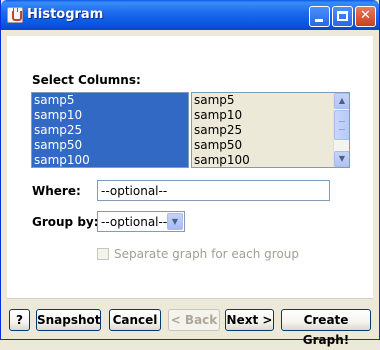 Image resolution: width=380 pixels, height=350 pixels. I want to click on create-graph-button: Create Graph!, so click(326, 328).